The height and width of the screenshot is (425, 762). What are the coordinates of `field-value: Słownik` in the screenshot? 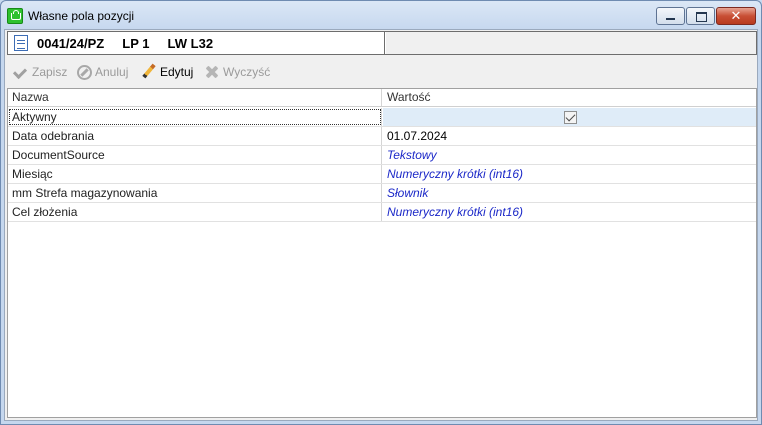 It's located at (408, 193).